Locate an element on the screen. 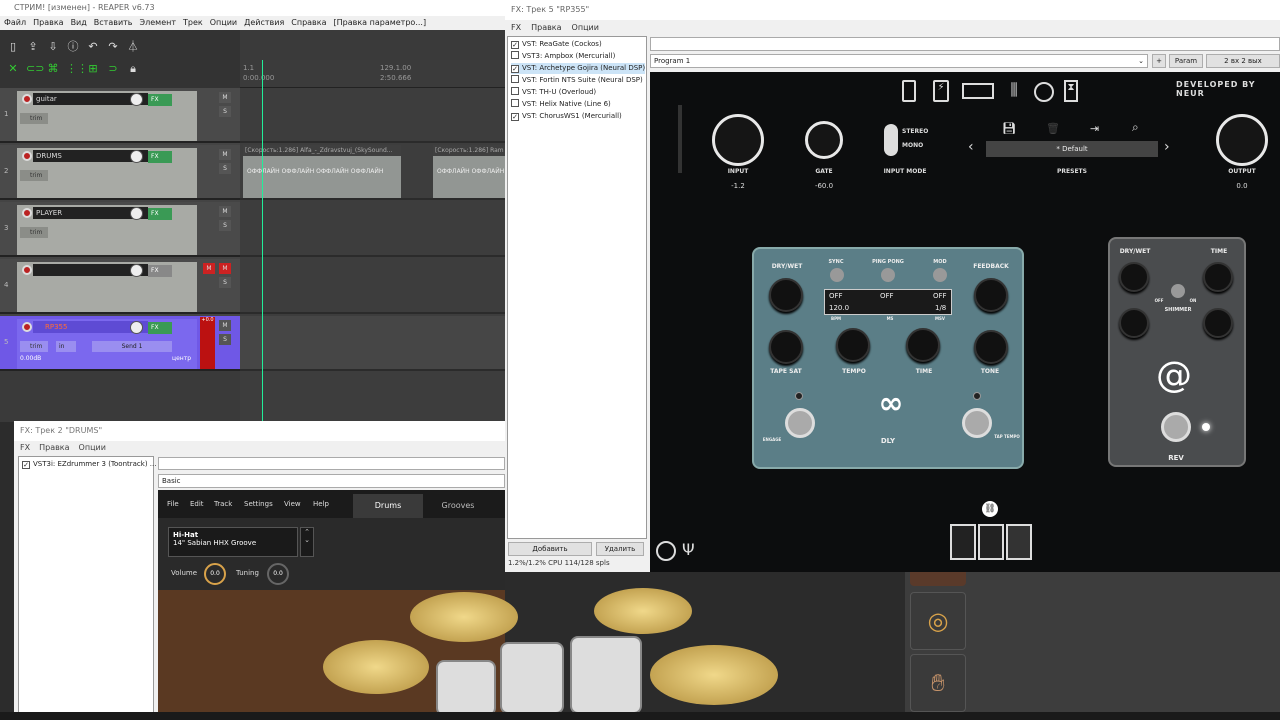 This screenshot has height=720, width=1280. track-row: 3 PLAYER FX trim M S is located at coordinates (120, 229).